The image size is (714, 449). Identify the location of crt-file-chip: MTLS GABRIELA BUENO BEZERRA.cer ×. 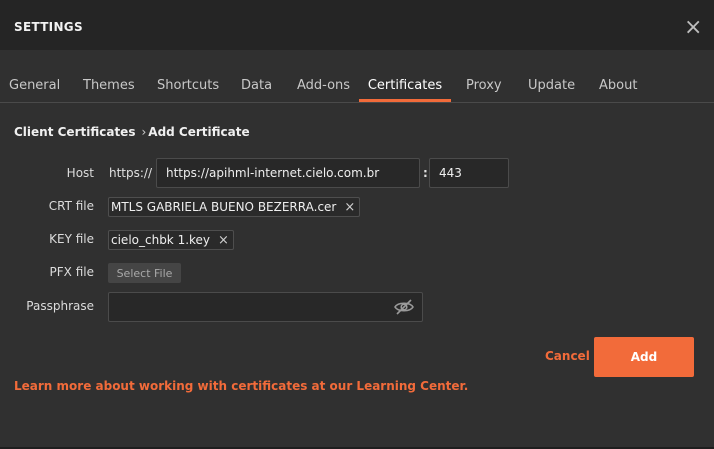
(234, 207).